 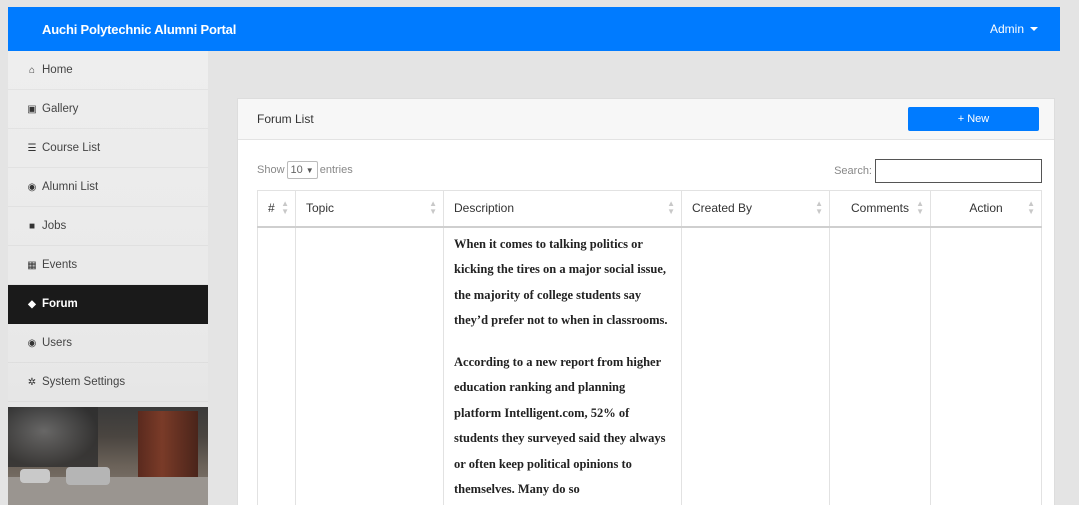 I want to click on cogs-icon: ✲, so click(x=32, y=382).